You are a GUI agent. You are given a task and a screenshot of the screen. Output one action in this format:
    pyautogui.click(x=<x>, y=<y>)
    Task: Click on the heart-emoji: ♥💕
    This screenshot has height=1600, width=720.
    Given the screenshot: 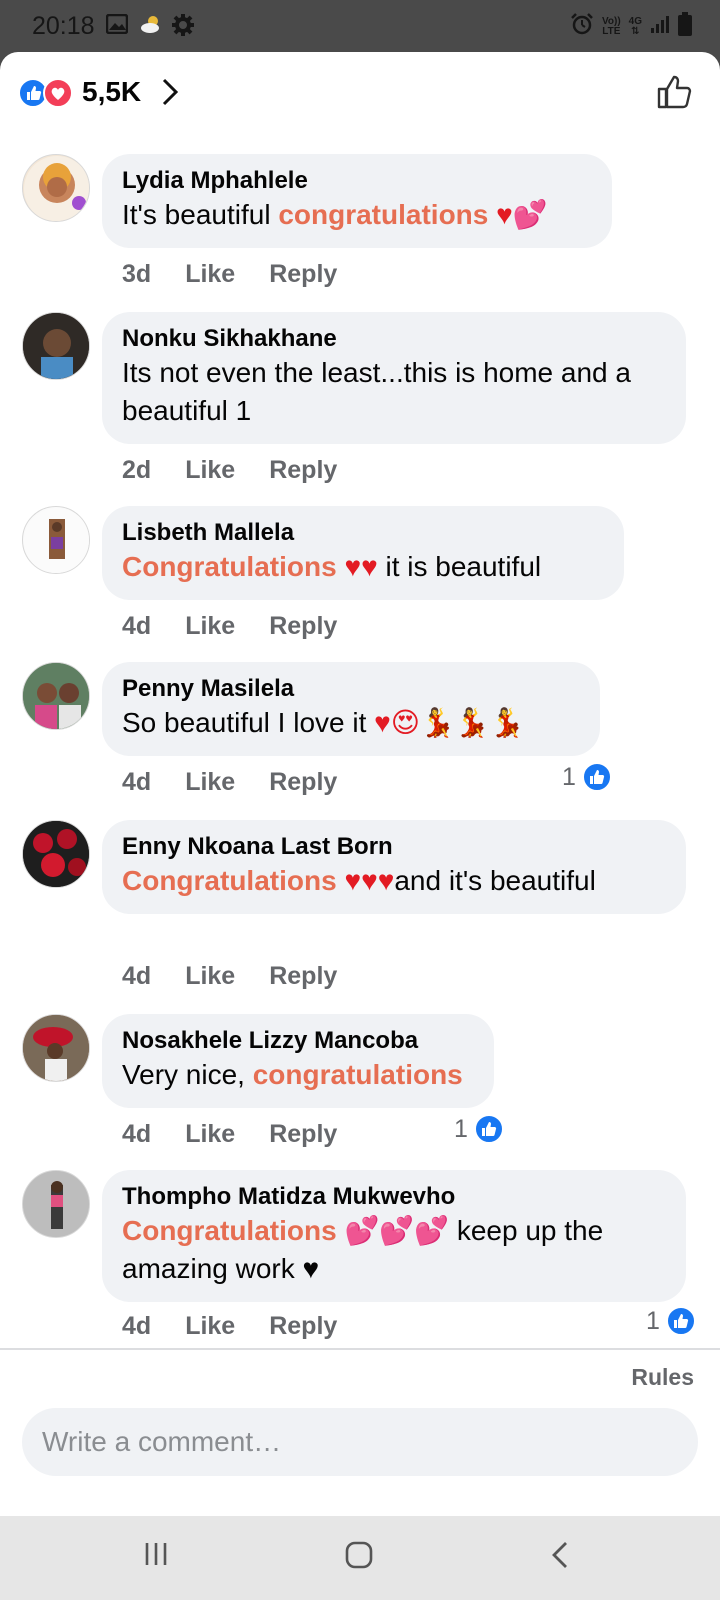 What is the action you would take?
    pyautogui.click(x=518, y=214)
    